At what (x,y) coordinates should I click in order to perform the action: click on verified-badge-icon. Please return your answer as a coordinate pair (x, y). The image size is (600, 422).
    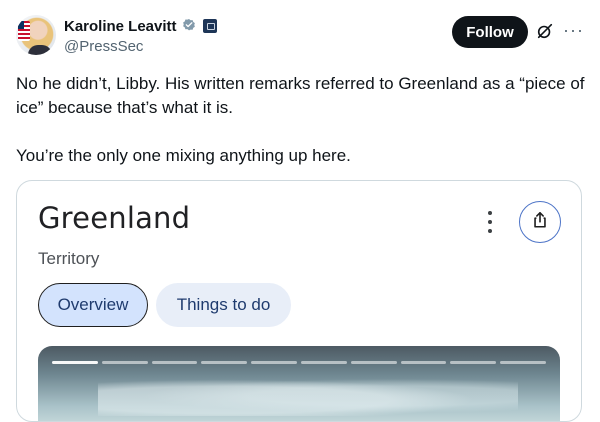
    Looking at the image, I should click on (189, 26).